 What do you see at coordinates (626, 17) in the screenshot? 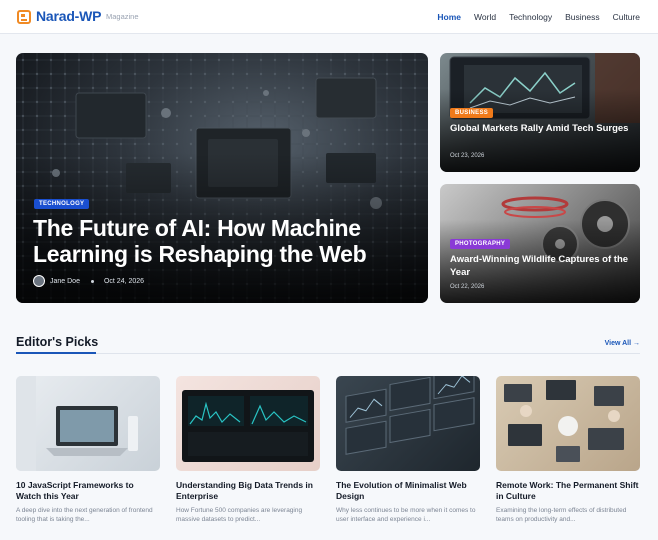
I see `nav-culture: Culture` at bounding box center [626, 17].